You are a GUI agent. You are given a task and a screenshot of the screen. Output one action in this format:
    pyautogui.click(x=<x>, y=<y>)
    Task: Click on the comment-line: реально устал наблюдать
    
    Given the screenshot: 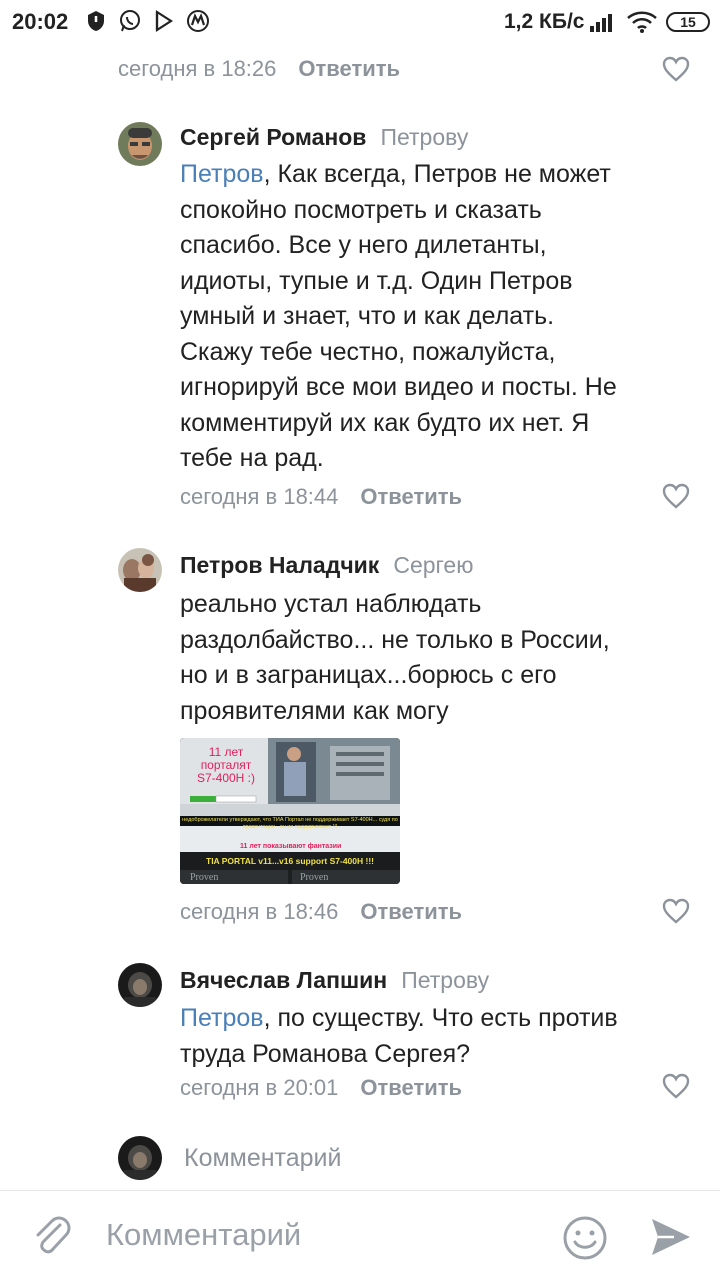 What is the action you would take?
    pyautogui.click(x=331, y=604)
    